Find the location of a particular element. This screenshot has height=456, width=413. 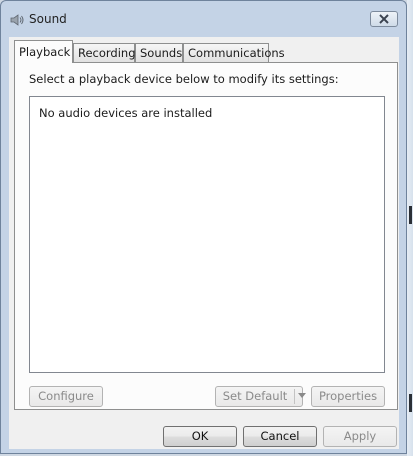

apply-button-label: Apply is located at coordinates (360, 436).